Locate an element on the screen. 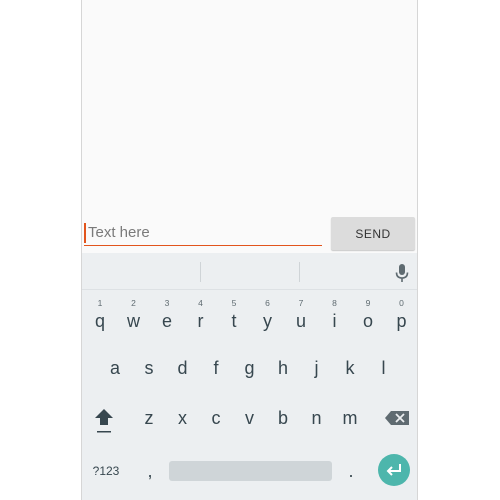  mic-icon is located at coordinates (402, 273).